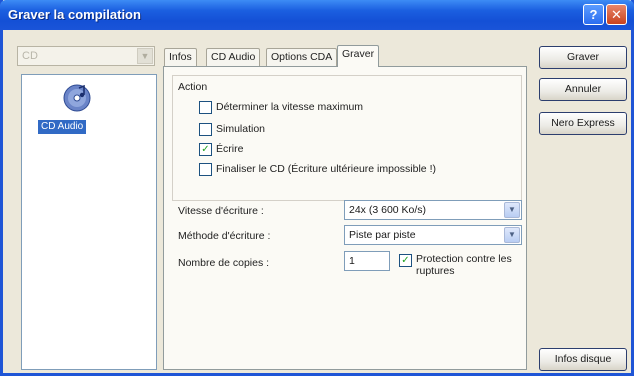  I want to click on list-item-cd-audio: CD Audio, so click(62, 127).